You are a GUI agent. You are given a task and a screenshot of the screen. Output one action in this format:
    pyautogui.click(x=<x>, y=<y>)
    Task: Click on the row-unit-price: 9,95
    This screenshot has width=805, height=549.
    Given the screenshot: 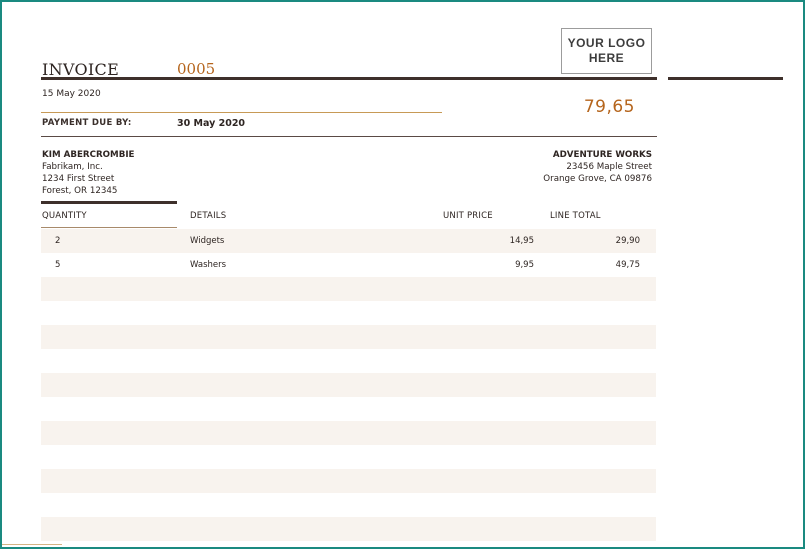 What is the action you would take?
    pyautogui.click(x=524, y=265)
    